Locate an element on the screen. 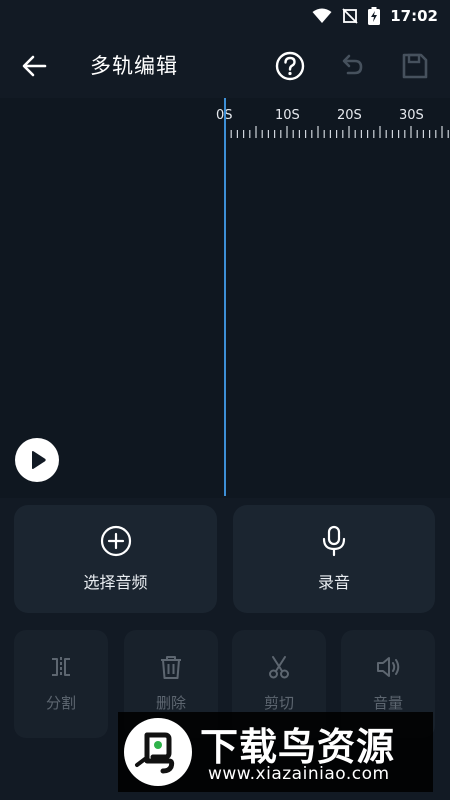  volume-icon is located at coordinates (388, 667).